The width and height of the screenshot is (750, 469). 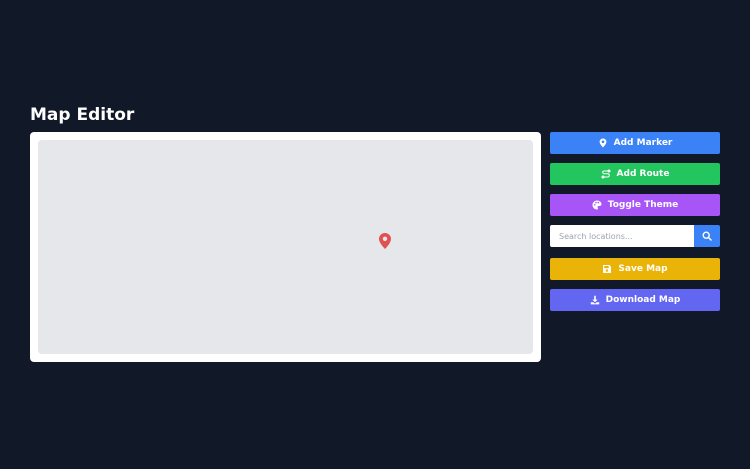 What do you see at coordinates (643, 205) in the screenshot?
I see `toggle-theme-label: Toggle Theme` at bounding box center [643, 205].